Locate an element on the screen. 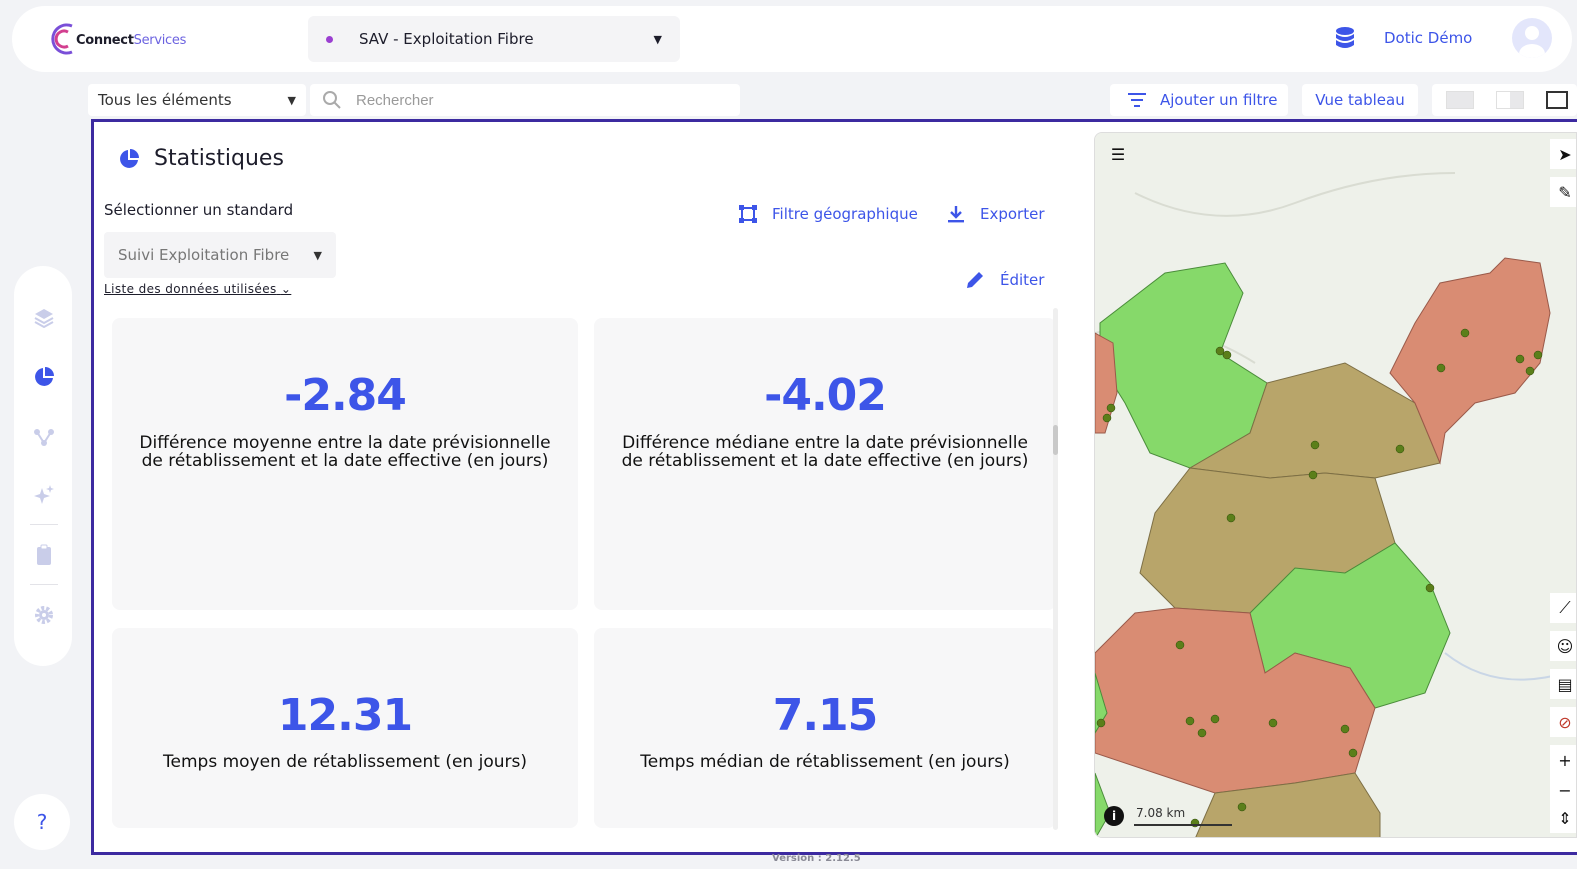 This screenshot has width=1577, height=869. standard-label: Sélectionner un standard is located at coordinates (199, 210).